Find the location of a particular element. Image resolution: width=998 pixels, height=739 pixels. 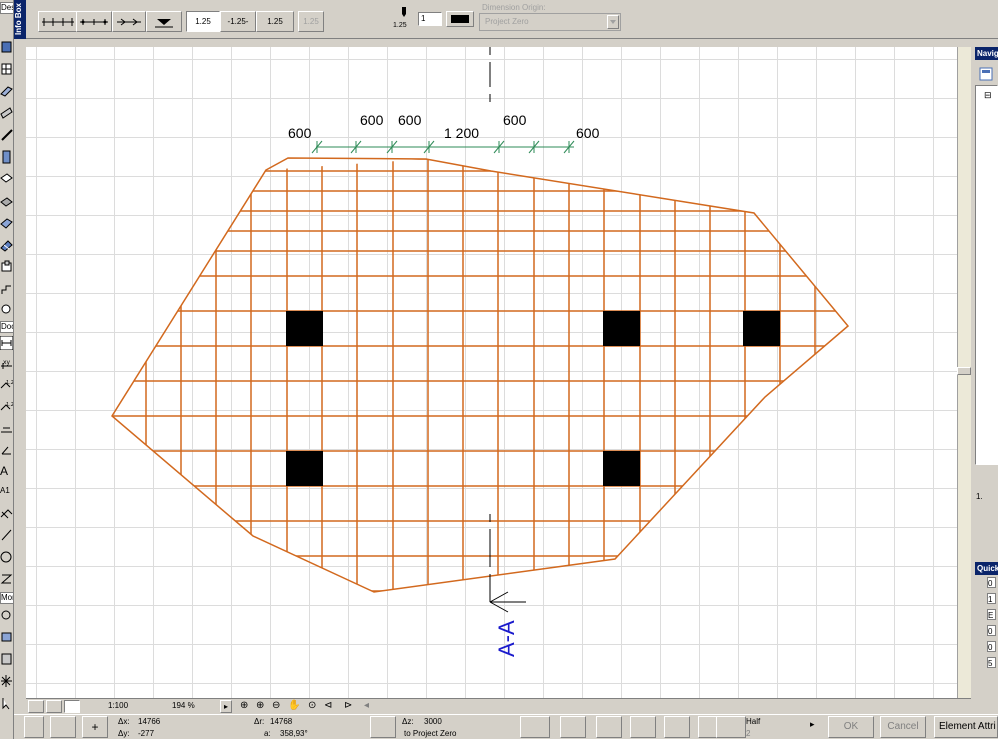

scroll-left-icon: ◂ is located at coordinates (366, 705).